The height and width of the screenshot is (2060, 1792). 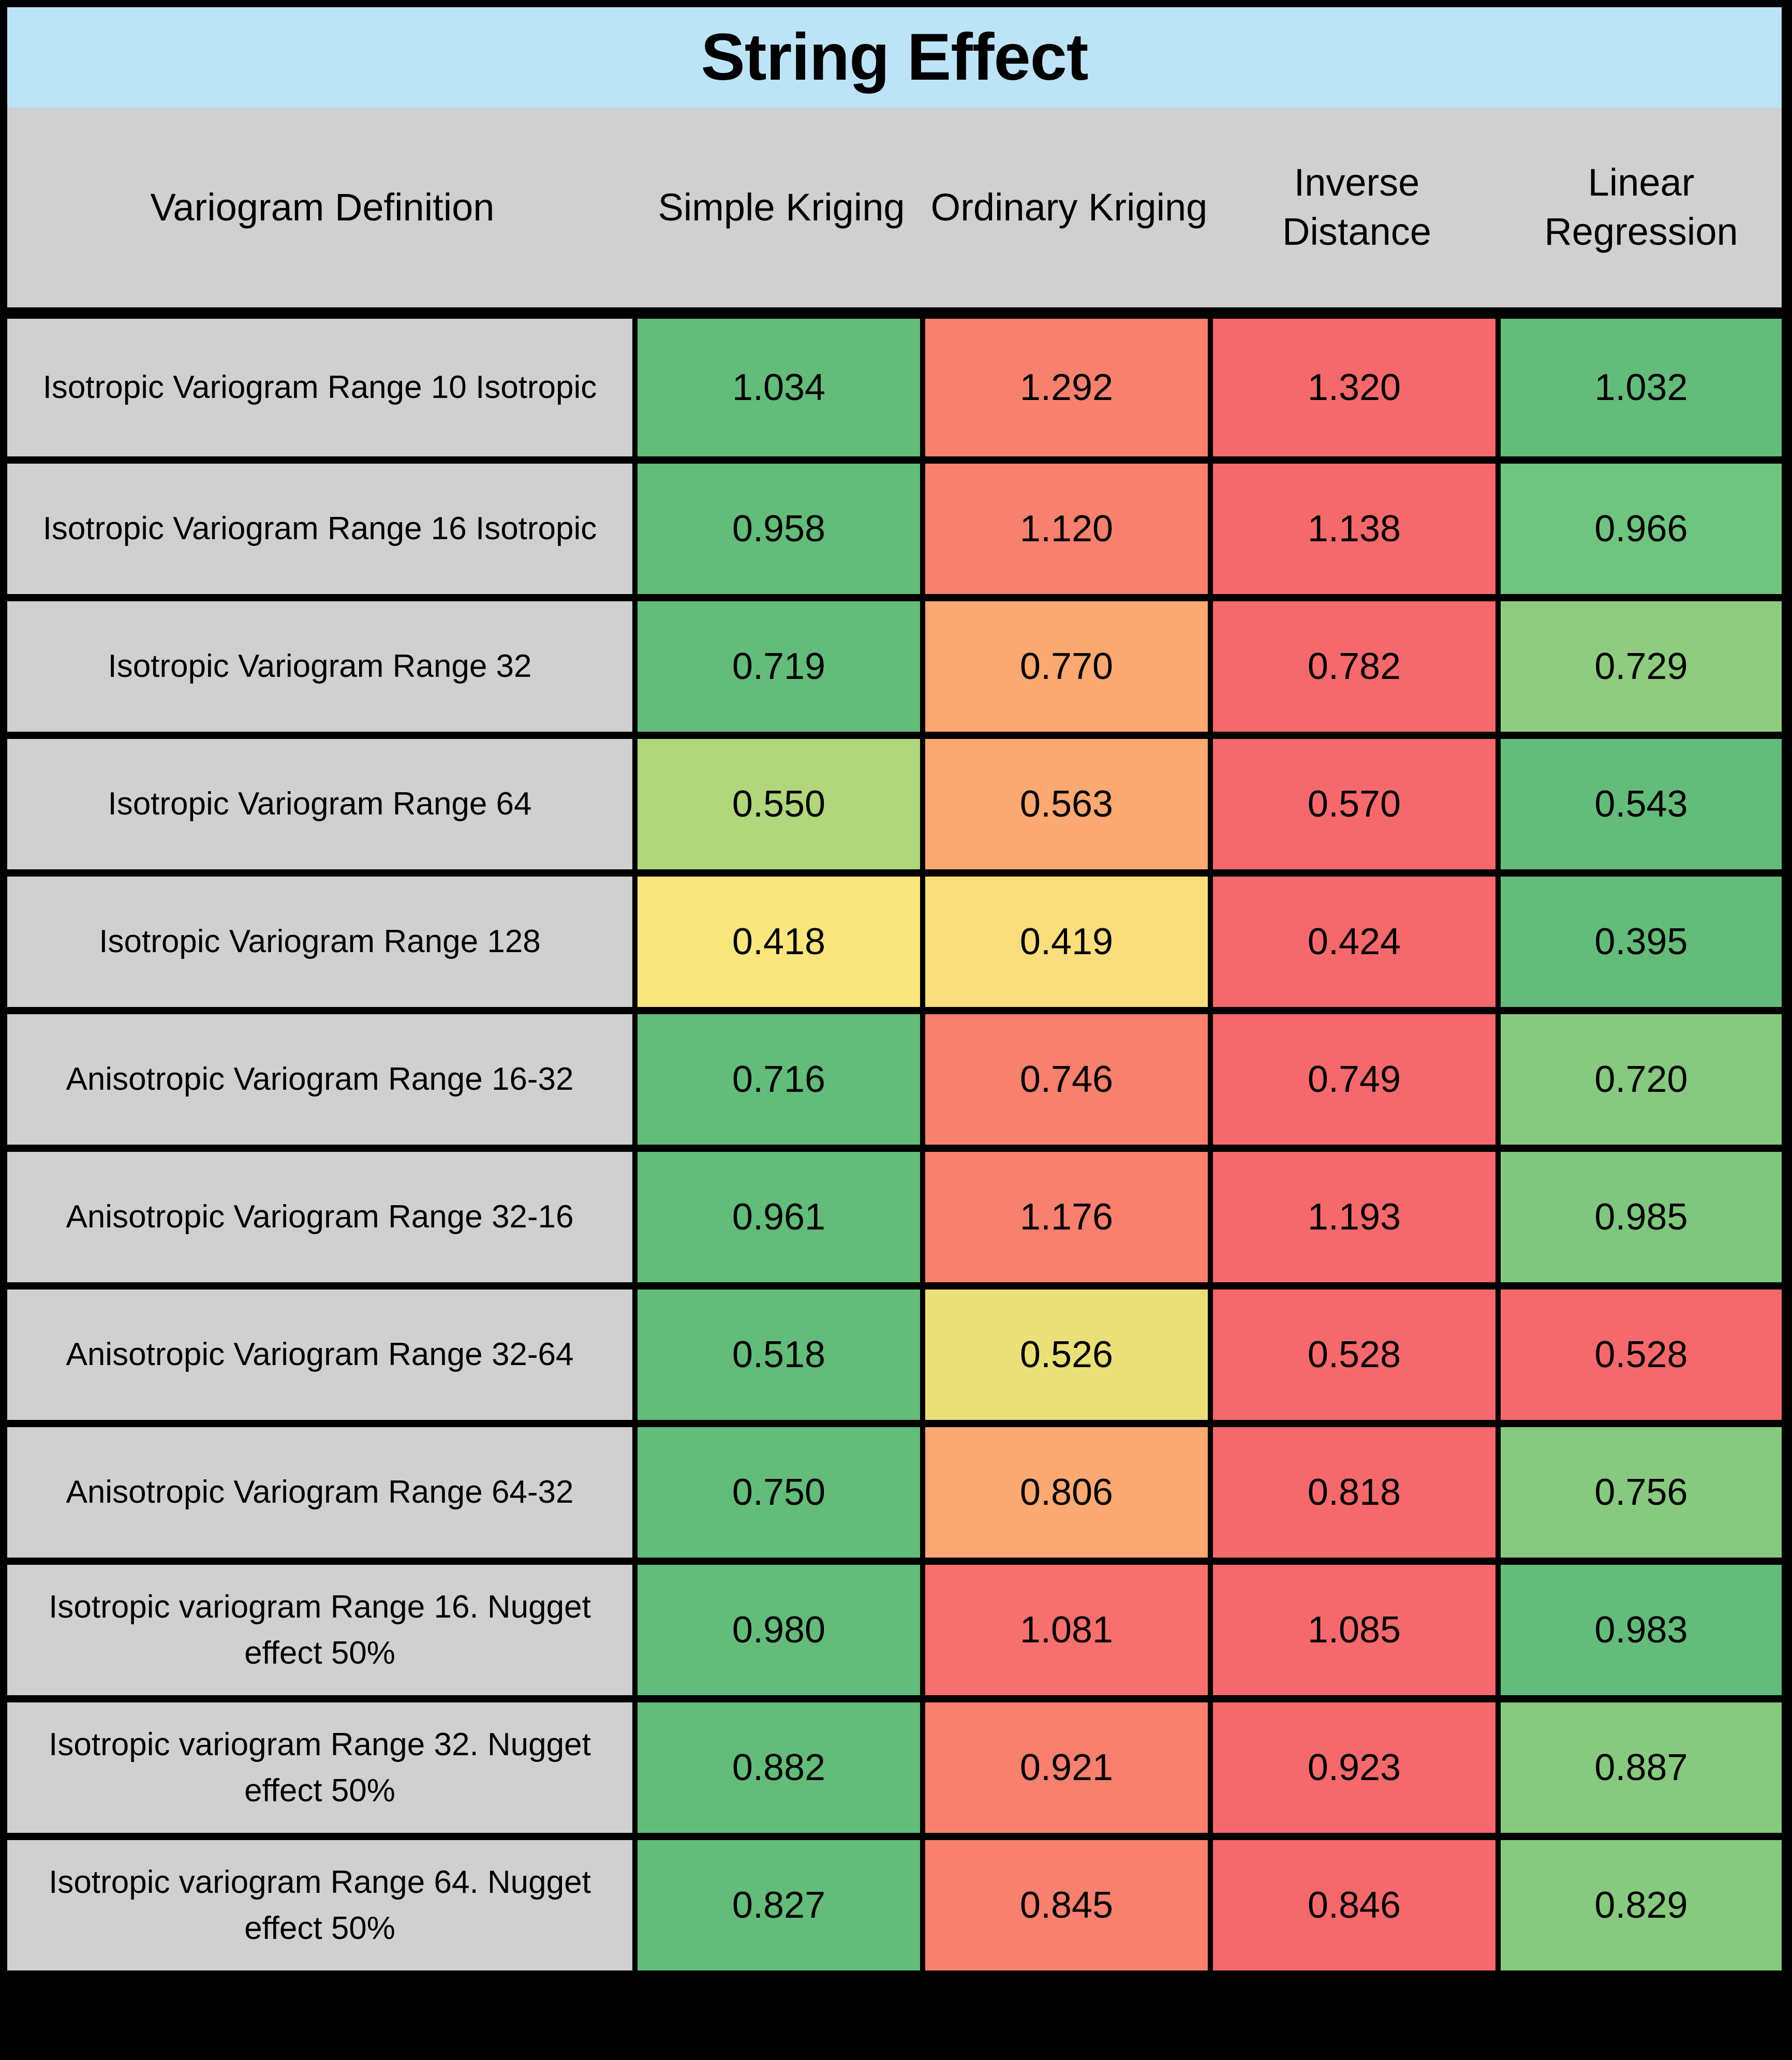 What do you see at coordinates (1069, 942) in the screenshot?
I see `cell-value: 0.419` at bounding box center [1069, 942].